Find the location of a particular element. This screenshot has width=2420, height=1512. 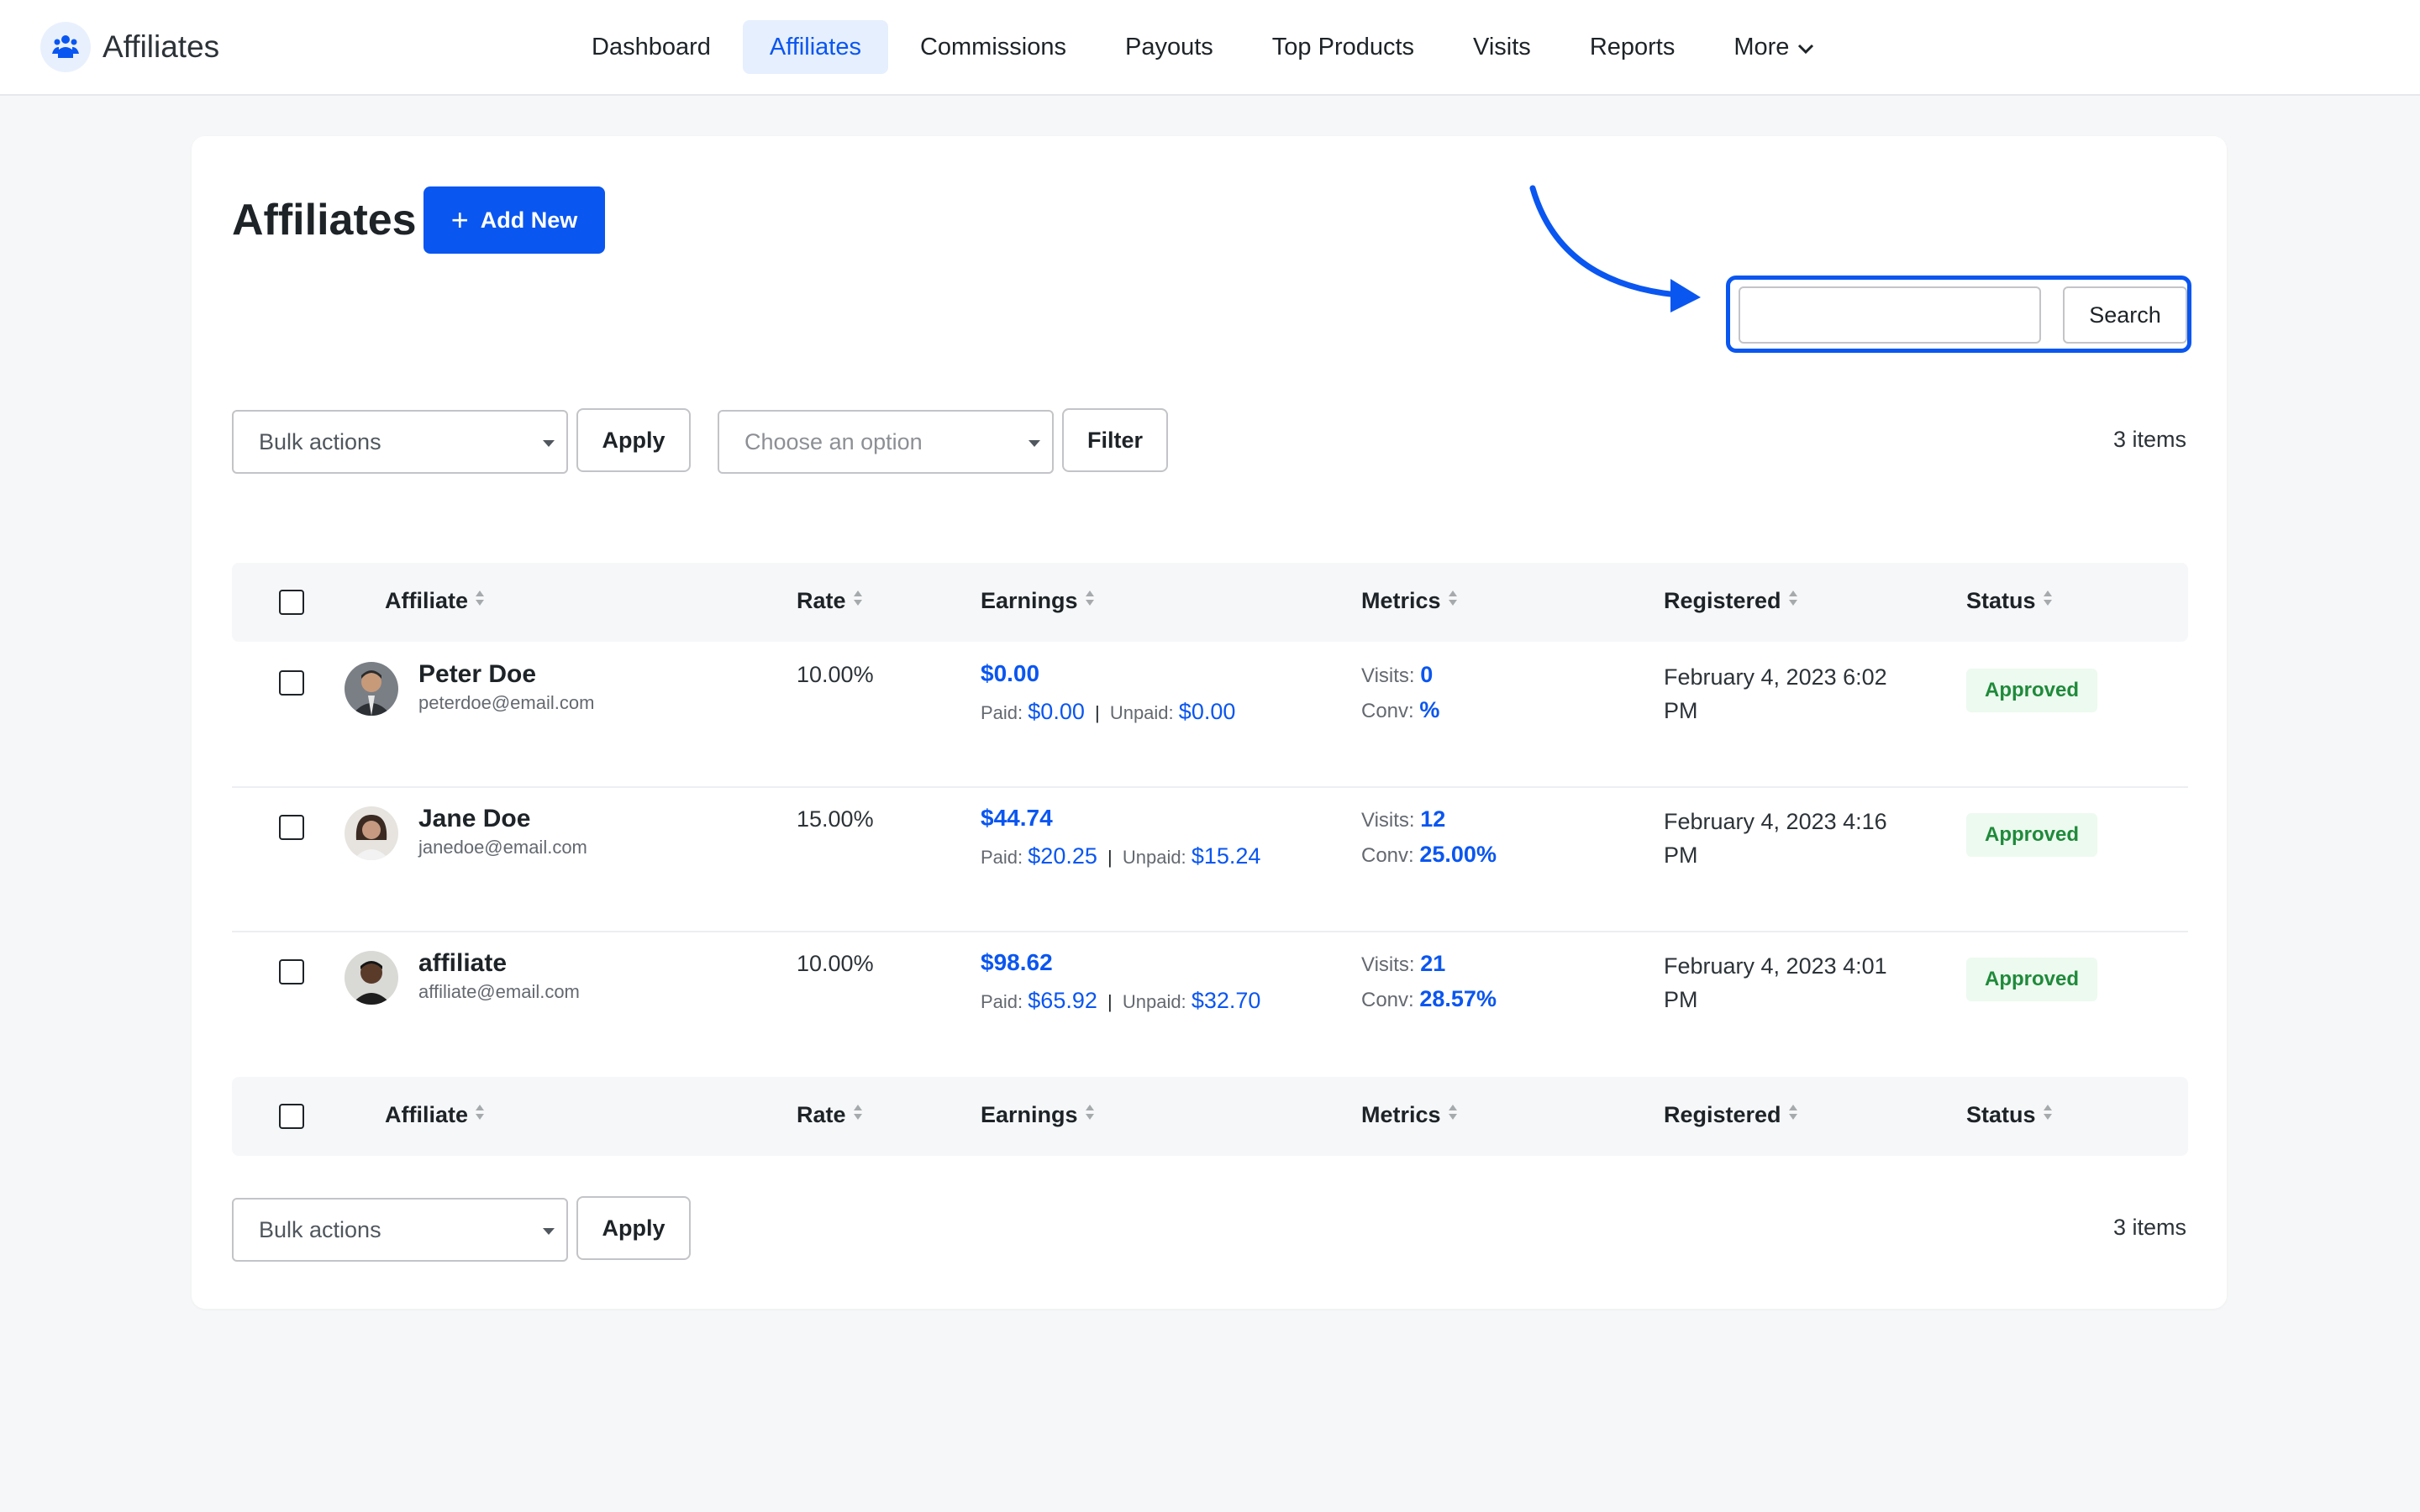

nav-top-products: Top Products is located at coordinates (1343, 47).